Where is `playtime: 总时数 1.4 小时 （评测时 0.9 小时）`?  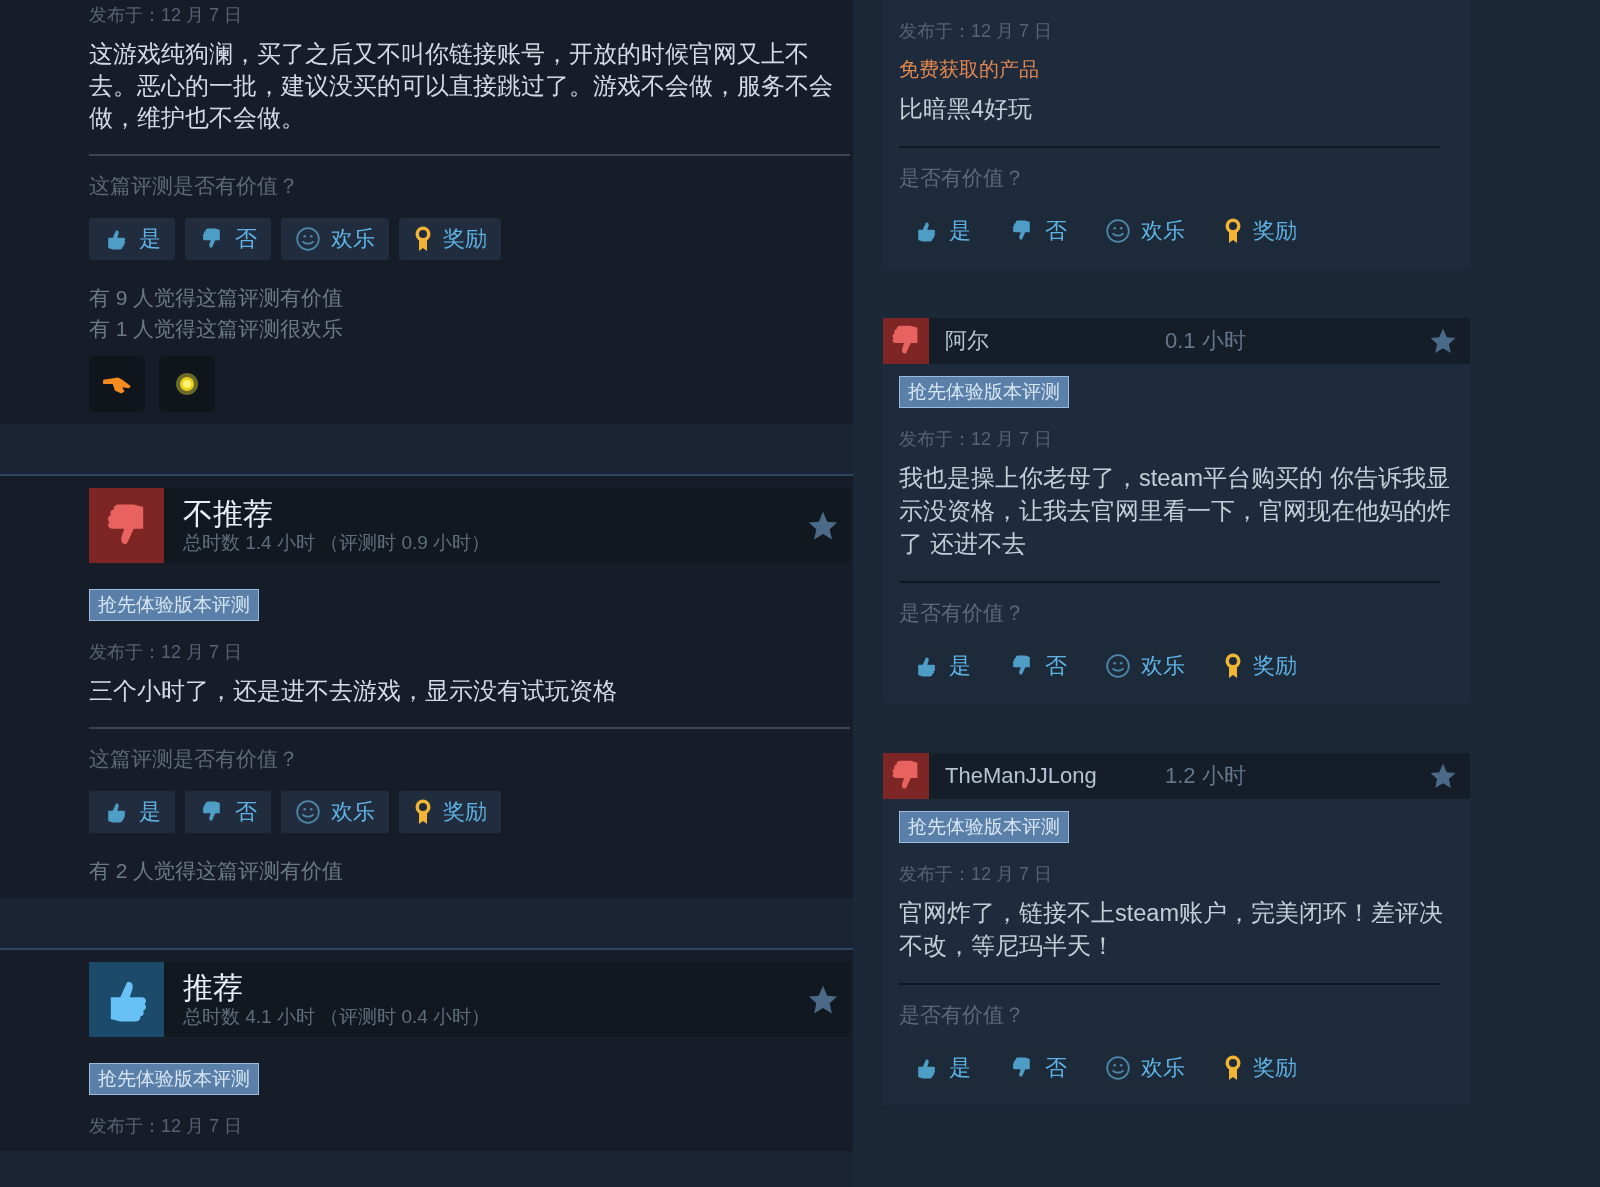 playtime: 总时数 1.4 小时 （评测时 0.9 小时） is located at coordinates (337, 542).